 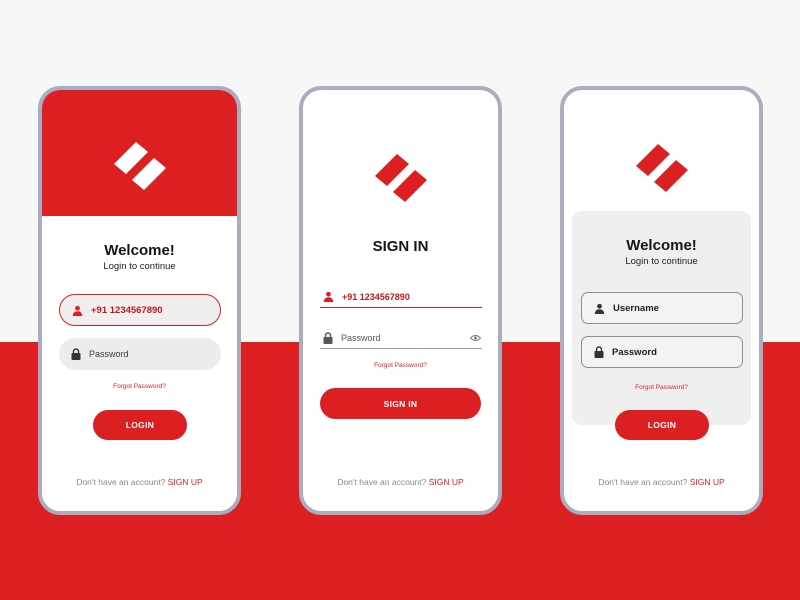 I want to click on sign-in-button: SIGN IN, so click(x=400, y=403).